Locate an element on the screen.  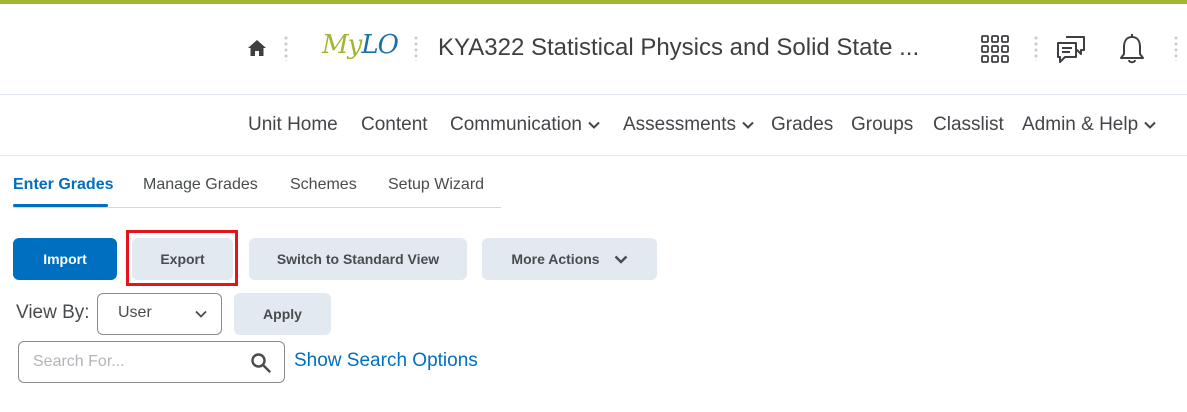
nav-admin-help: Admin & Help is located at coordinates (1089, 125).